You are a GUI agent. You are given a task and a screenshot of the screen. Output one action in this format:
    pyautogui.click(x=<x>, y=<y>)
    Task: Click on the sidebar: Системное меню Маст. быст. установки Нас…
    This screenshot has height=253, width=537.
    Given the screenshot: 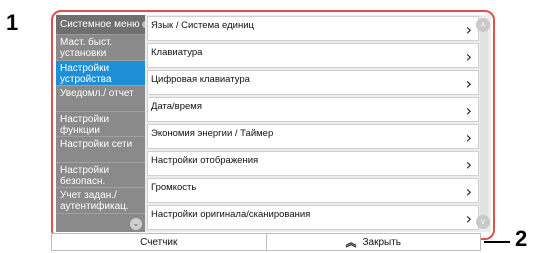 What is the action you would take?
    pyautogui.click(x=100, y=123)
    